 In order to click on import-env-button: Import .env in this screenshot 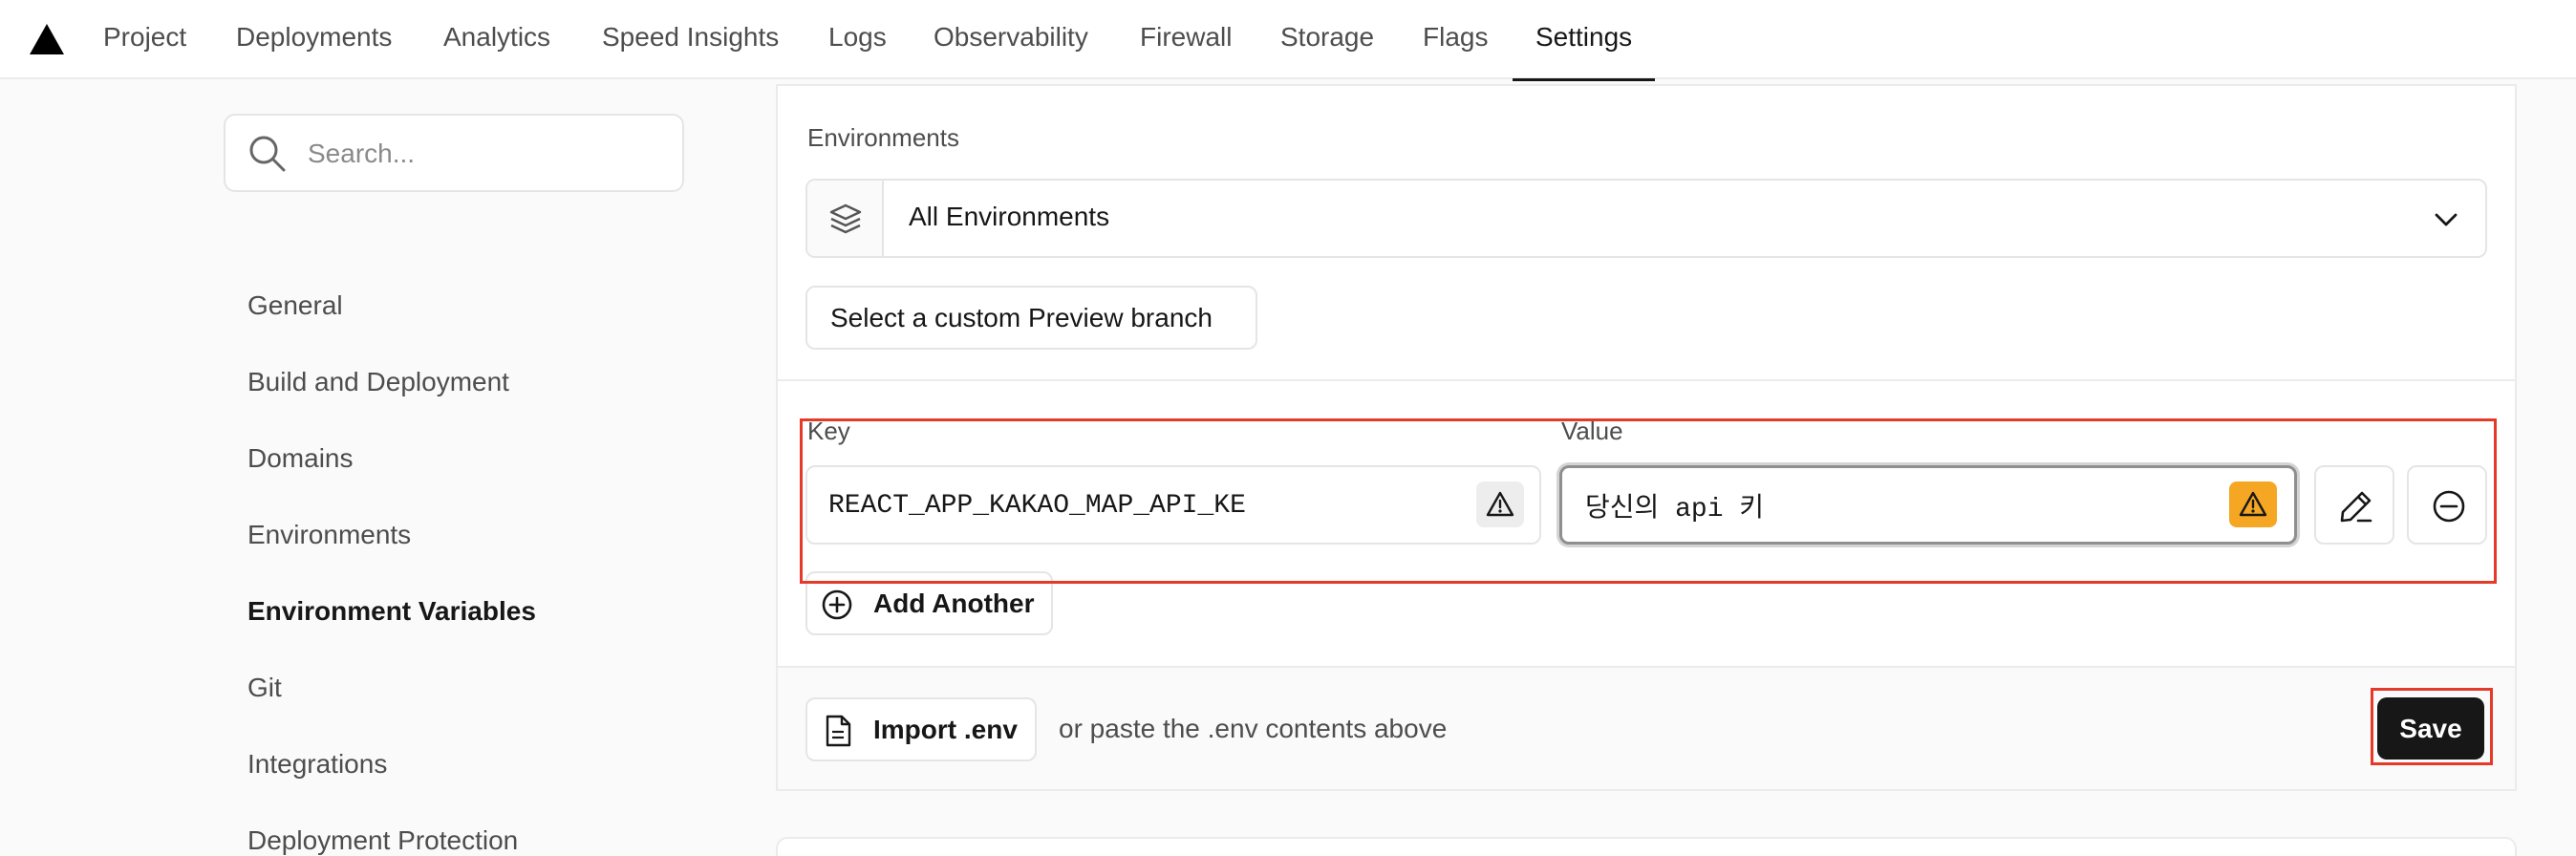, I will do `click(921, 729)`.